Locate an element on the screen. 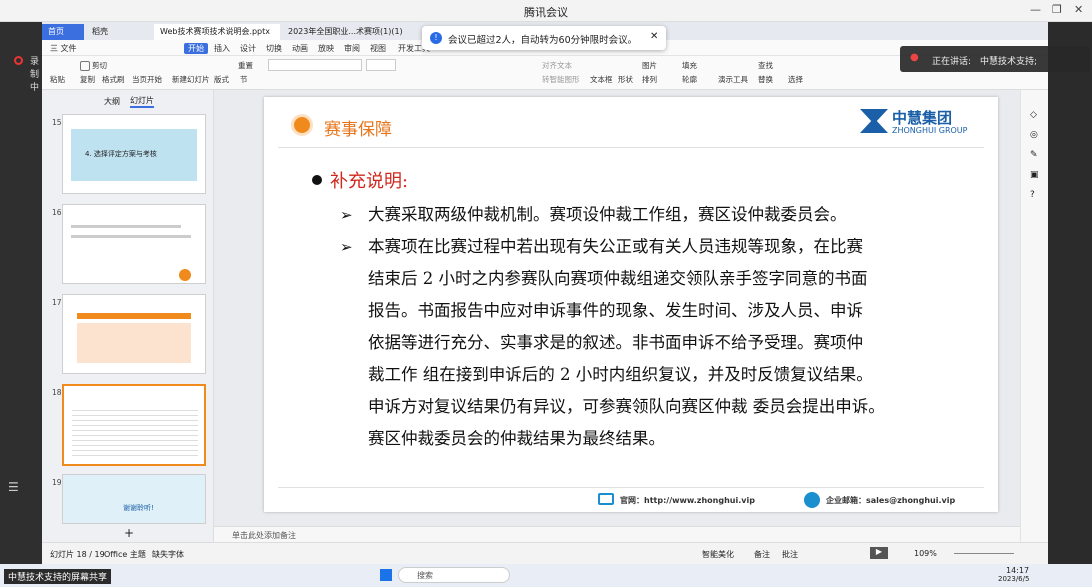 The height and width of the screenshot is (587, 1092). body-line: 申诉方对复议结果仍有异议，可参赛领队向赛区仲裁 委员会提出申诉。 is located at coordinates (626, 406).